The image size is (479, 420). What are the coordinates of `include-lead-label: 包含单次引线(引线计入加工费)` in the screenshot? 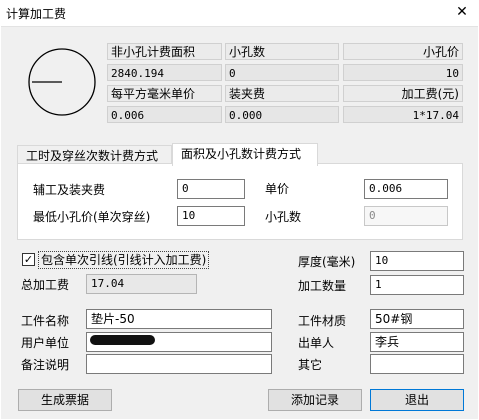 It's located at (124, 260).